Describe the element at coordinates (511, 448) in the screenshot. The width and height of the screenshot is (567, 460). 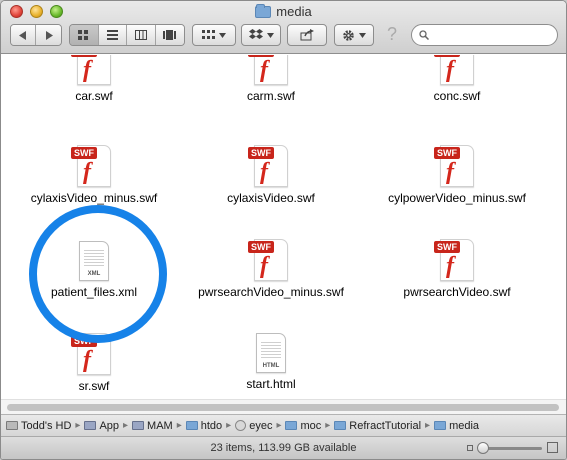
I see `icon-size-slider` at that location.